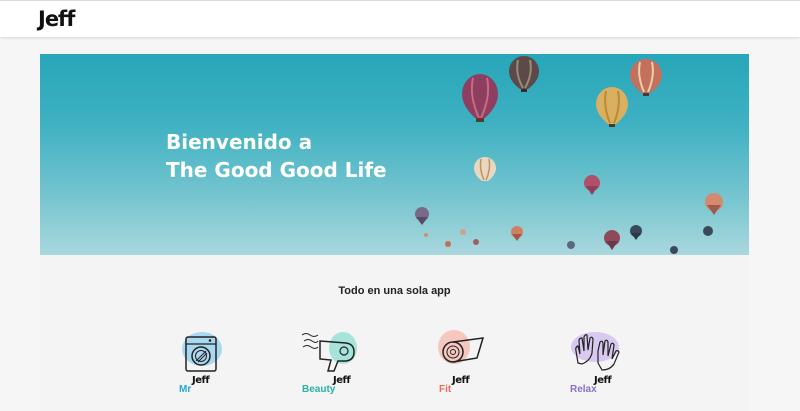 Image resolution: width=800 pixels, height=411 pixels. Describe the element at coordinates (276, 156) in the screenshot. I see `hero-title: Bienvenido a The Good Good Life` at that location.